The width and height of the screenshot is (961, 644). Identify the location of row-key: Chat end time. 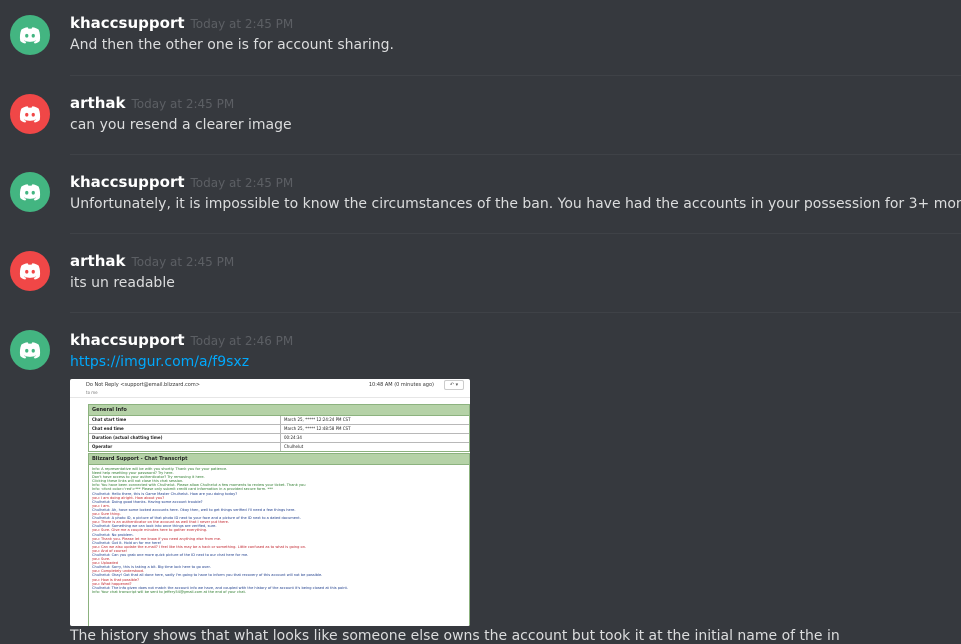
(185, 429).